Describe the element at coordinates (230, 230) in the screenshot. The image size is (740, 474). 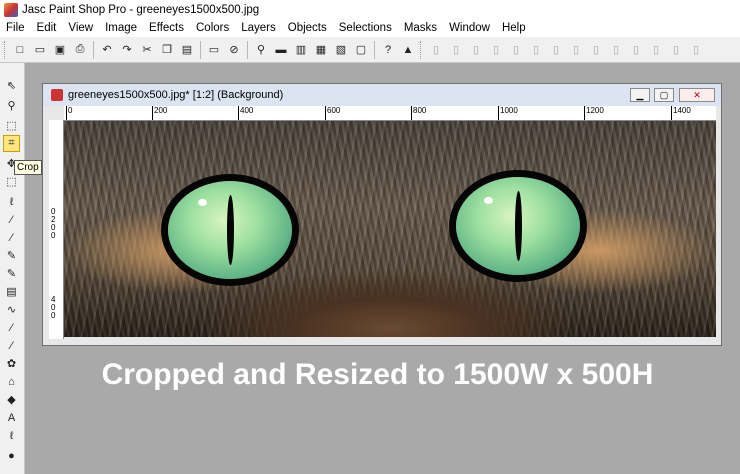
I see `left-pupil` at that location.